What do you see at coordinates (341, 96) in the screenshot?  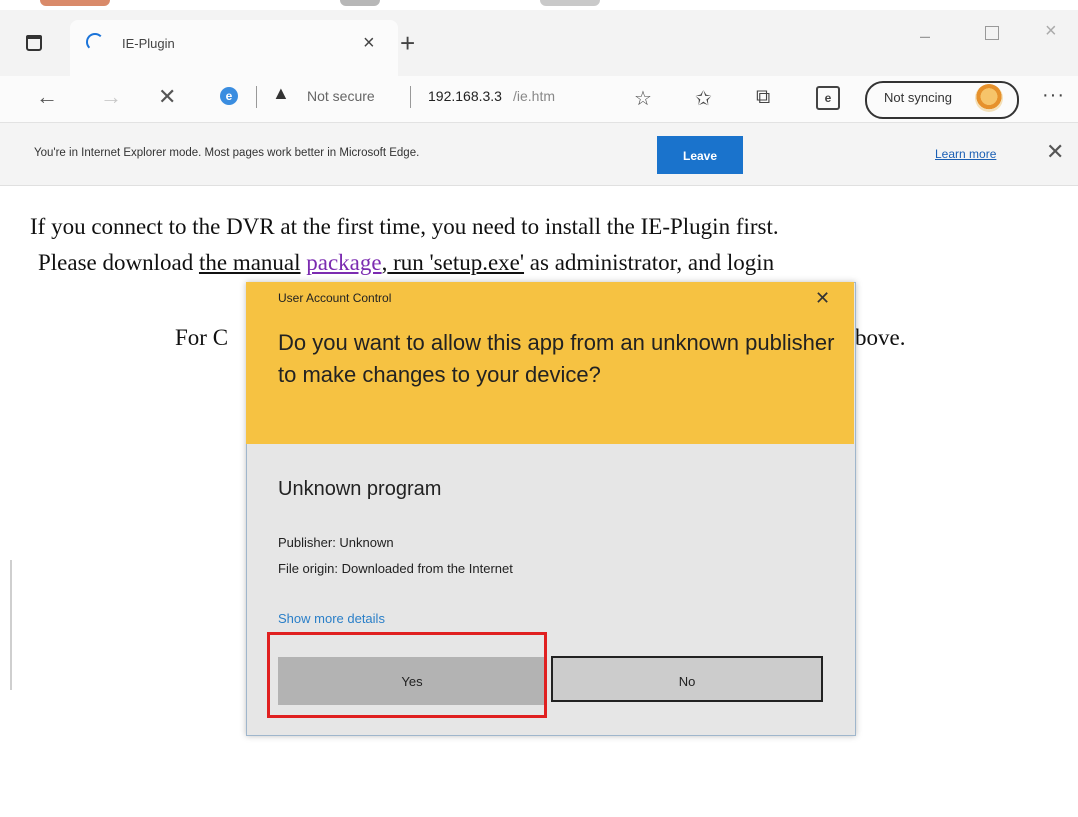 I see `security-label: Not secure` at bounding box center [341, 96].